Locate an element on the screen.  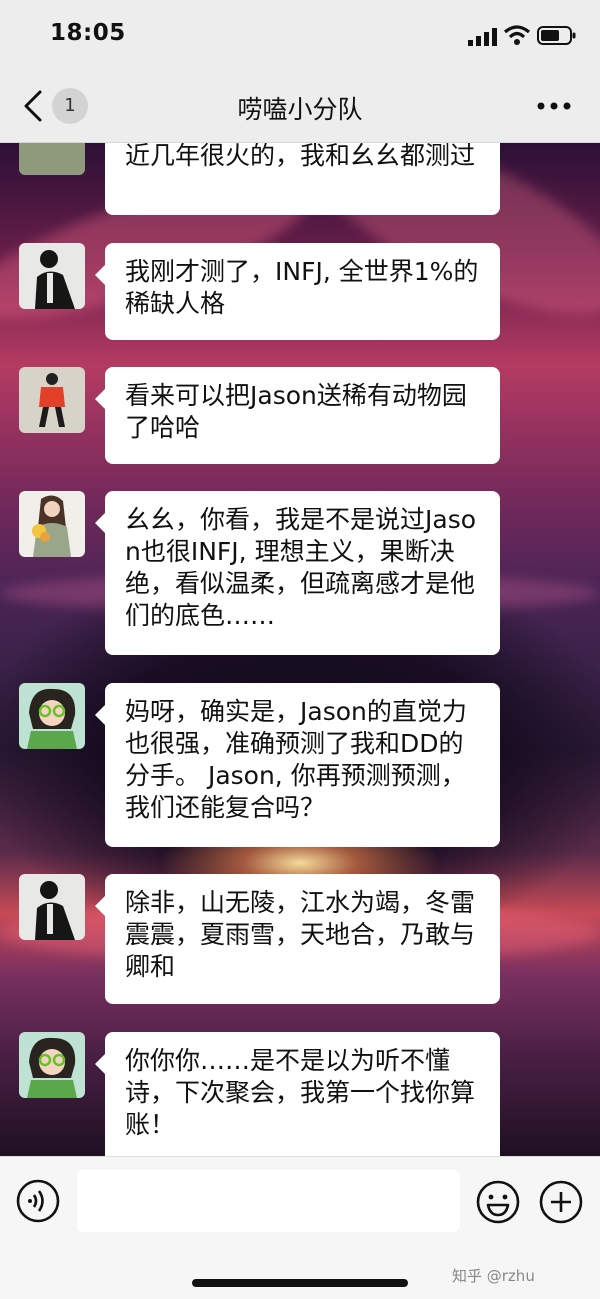
wifi-icon is located at coordinates (517, 35).